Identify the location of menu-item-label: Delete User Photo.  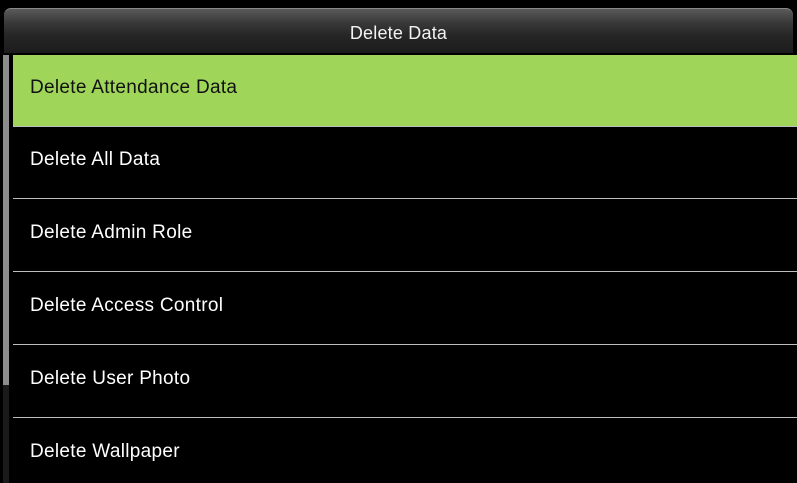
(110, 378).